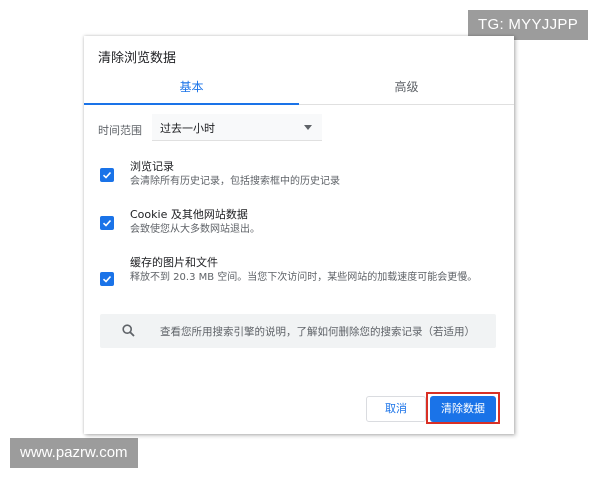  I want to click on checkbox-cookies, so click(107, 223).